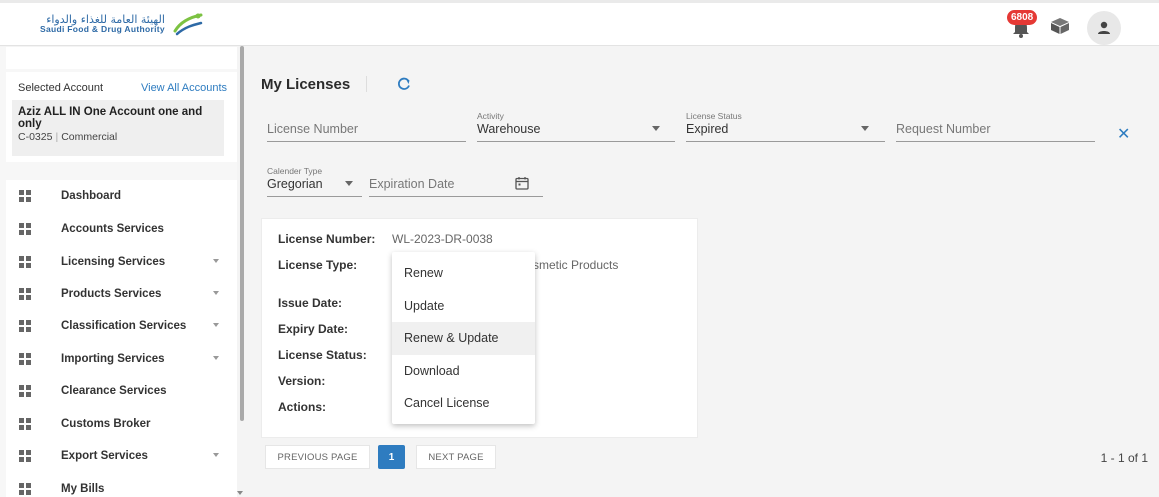  I want to click on calendar-type-label: Calender Type, so click(295, 171).